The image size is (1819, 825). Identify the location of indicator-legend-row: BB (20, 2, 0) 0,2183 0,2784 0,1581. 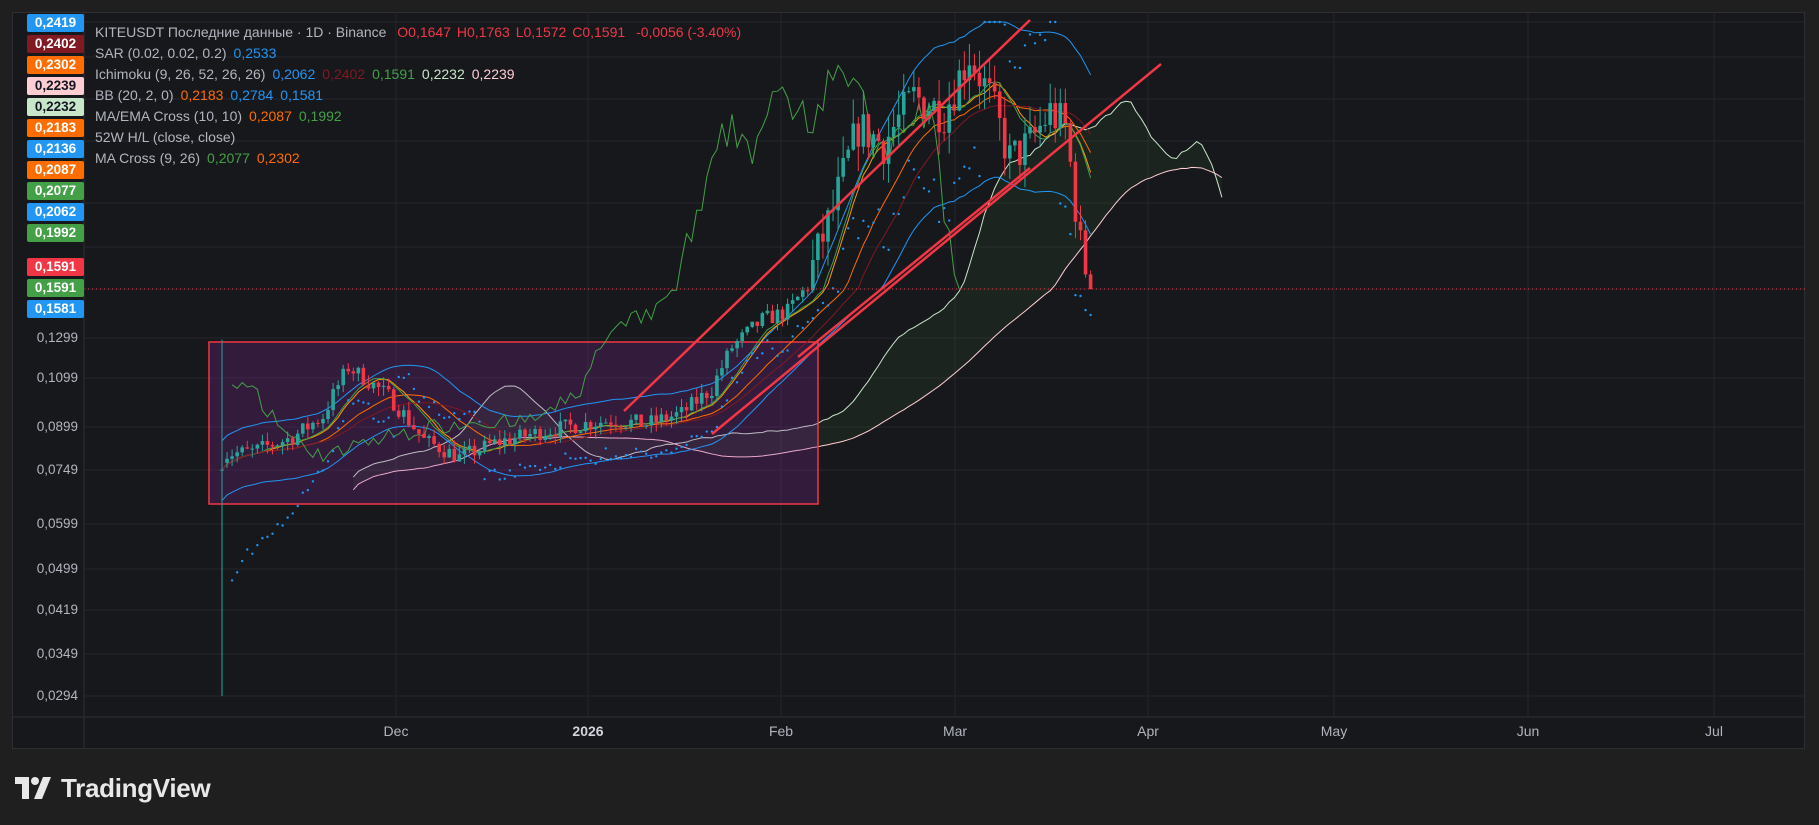
(212, 95).